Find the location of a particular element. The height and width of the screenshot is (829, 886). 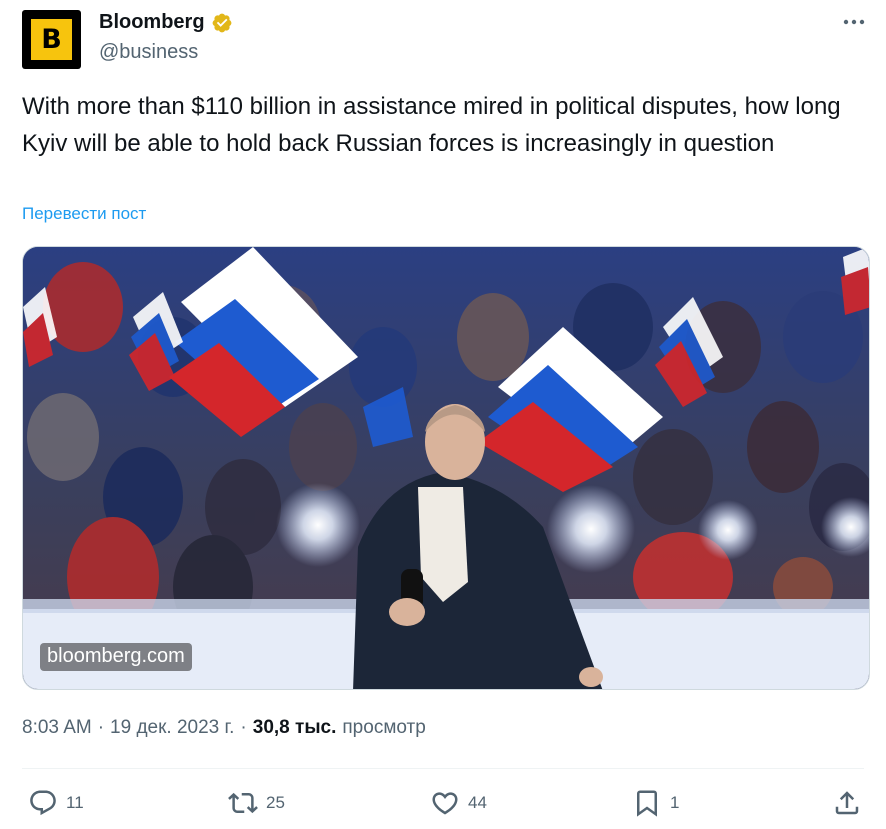

avatar: B is located at coordinates (51, 39).